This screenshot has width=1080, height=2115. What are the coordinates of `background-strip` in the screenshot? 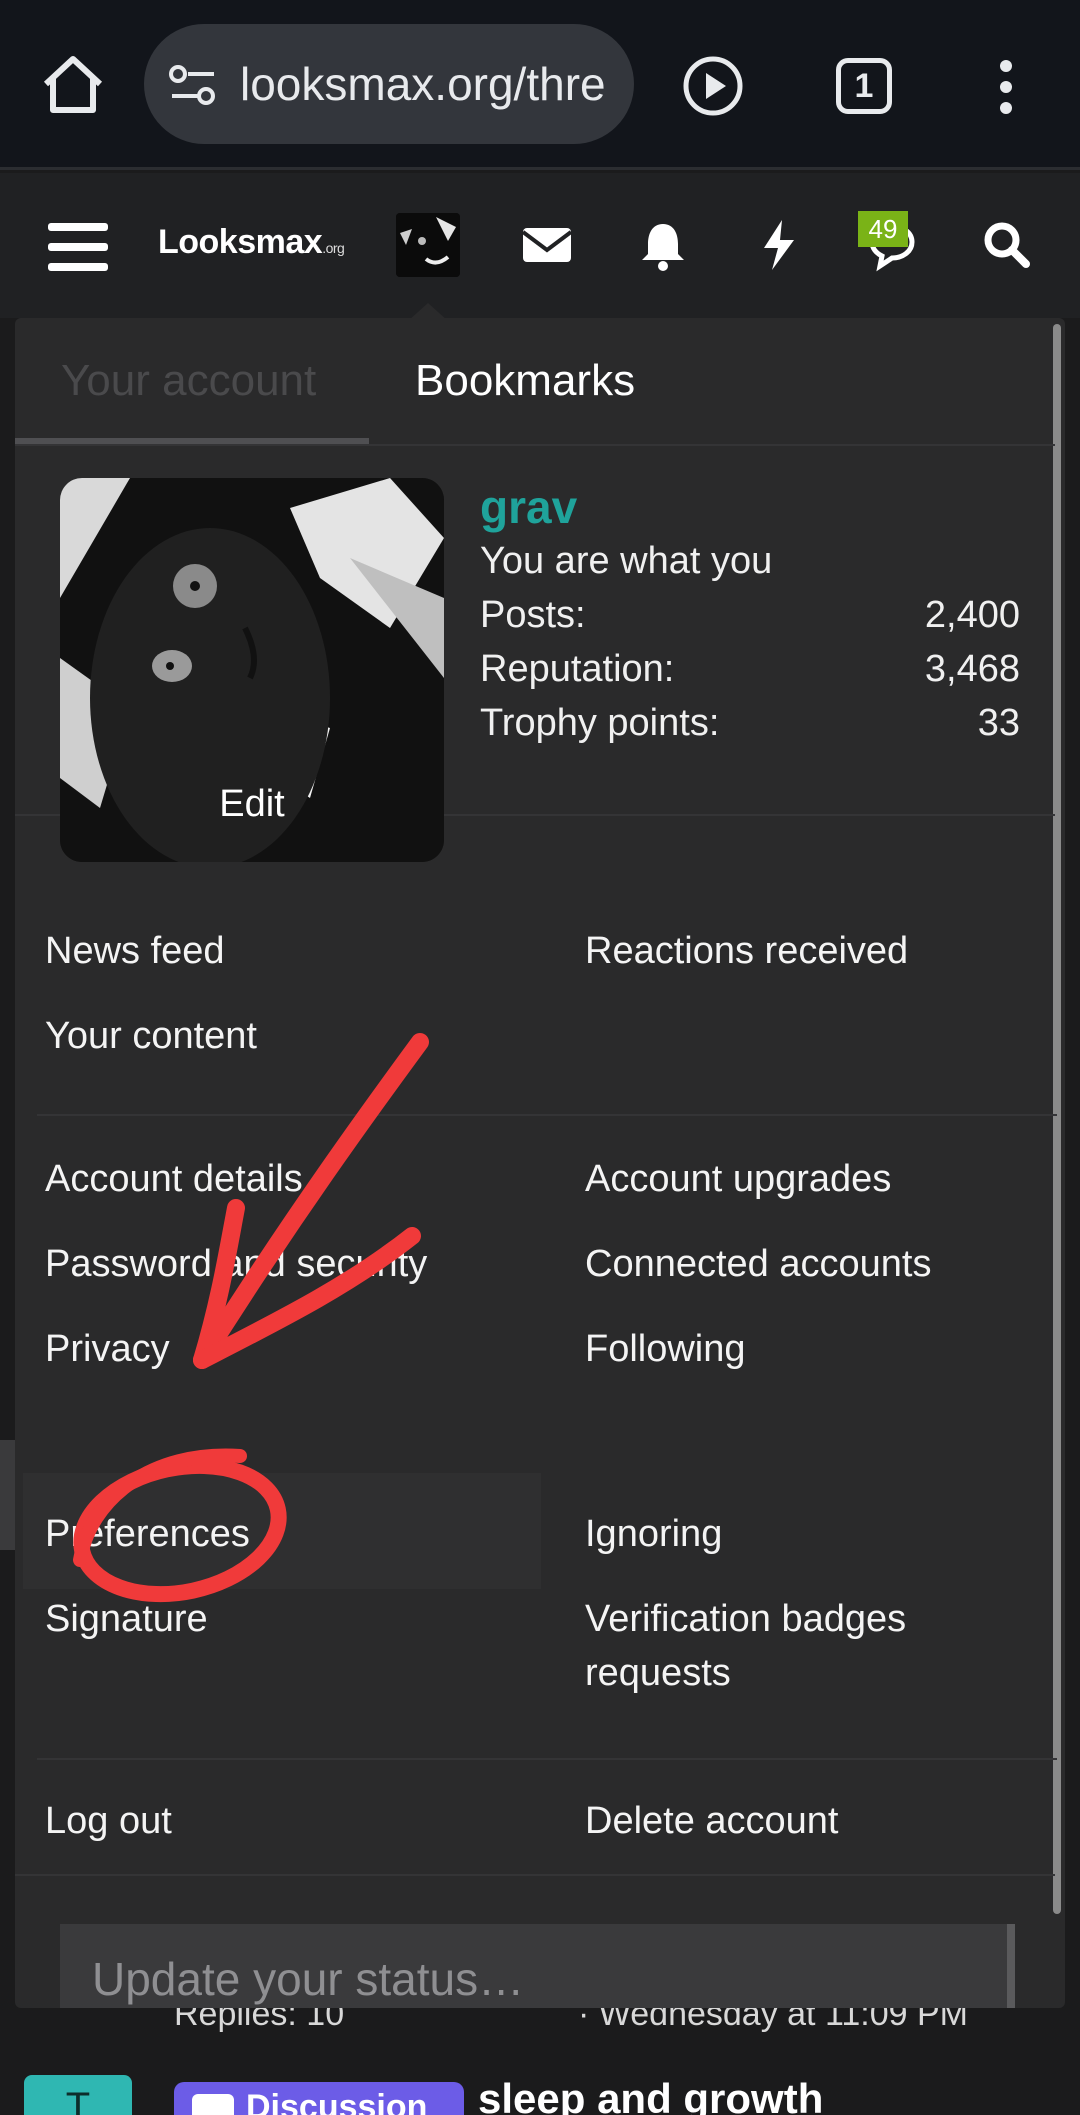 It's located at (8, 1495).